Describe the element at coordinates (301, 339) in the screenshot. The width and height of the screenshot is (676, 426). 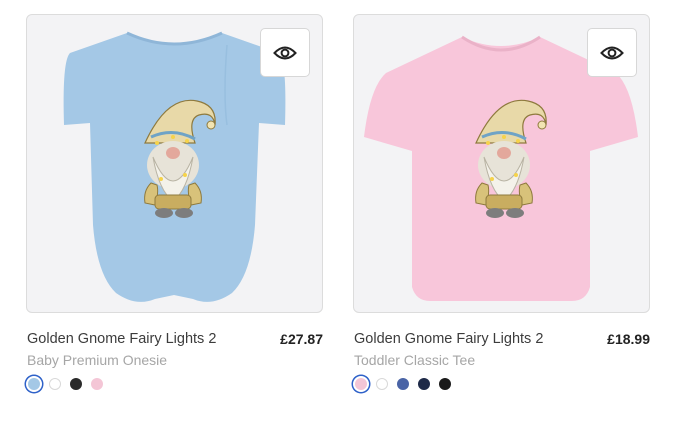
I see `product-price: £27.87` at that location.